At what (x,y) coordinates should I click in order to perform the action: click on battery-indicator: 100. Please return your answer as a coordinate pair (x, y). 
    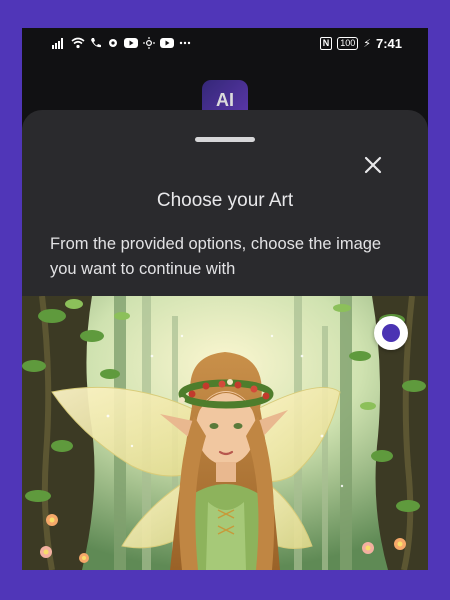
    Looking at the image, I should click on (348, 43).